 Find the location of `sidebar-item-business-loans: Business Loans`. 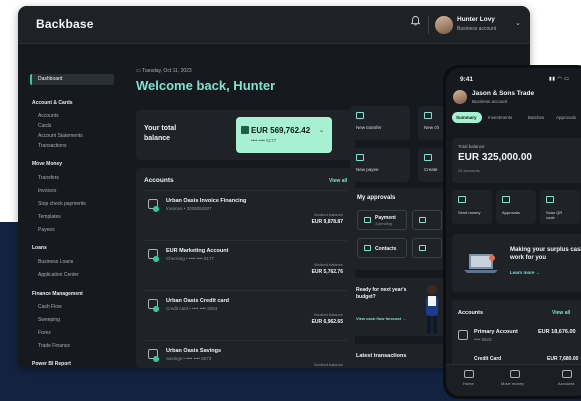

sidebar-item-business-loans: Business Loans is located at coordinates (55, 262).